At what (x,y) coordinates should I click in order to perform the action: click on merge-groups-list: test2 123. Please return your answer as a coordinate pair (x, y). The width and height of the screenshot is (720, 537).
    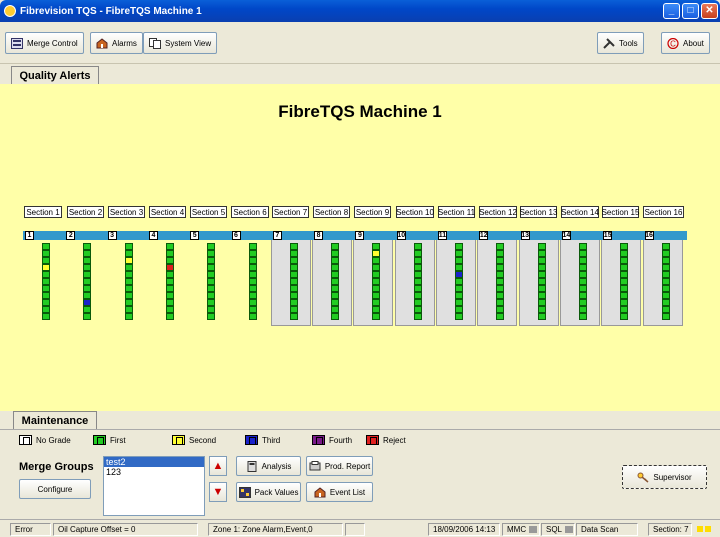
    Looking at the image, I should click on (154, 486).